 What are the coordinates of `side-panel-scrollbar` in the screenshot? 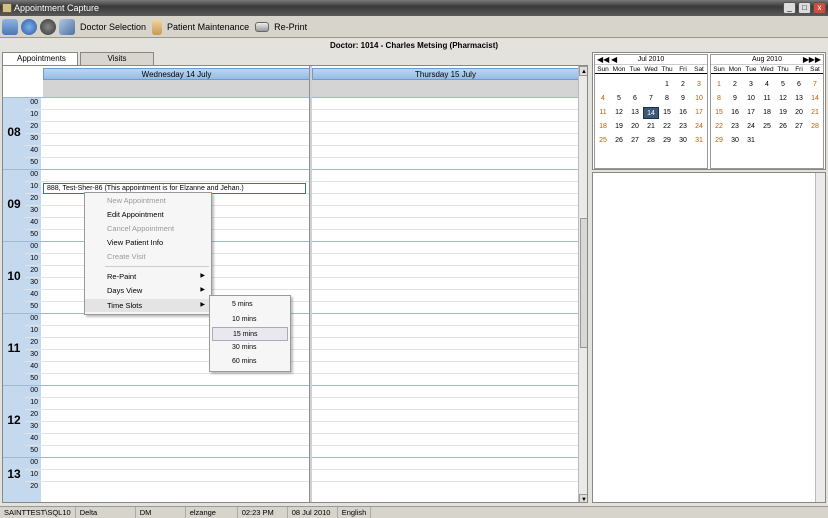 It's located at (820, 337).